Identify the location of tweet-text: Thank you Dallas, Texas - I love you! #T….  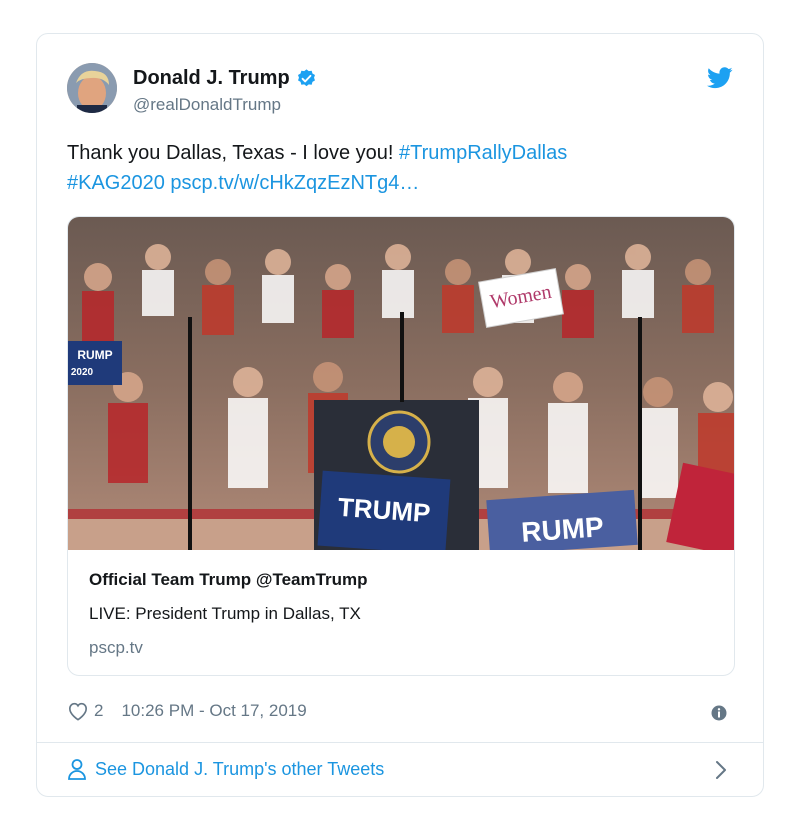
(397, 168).